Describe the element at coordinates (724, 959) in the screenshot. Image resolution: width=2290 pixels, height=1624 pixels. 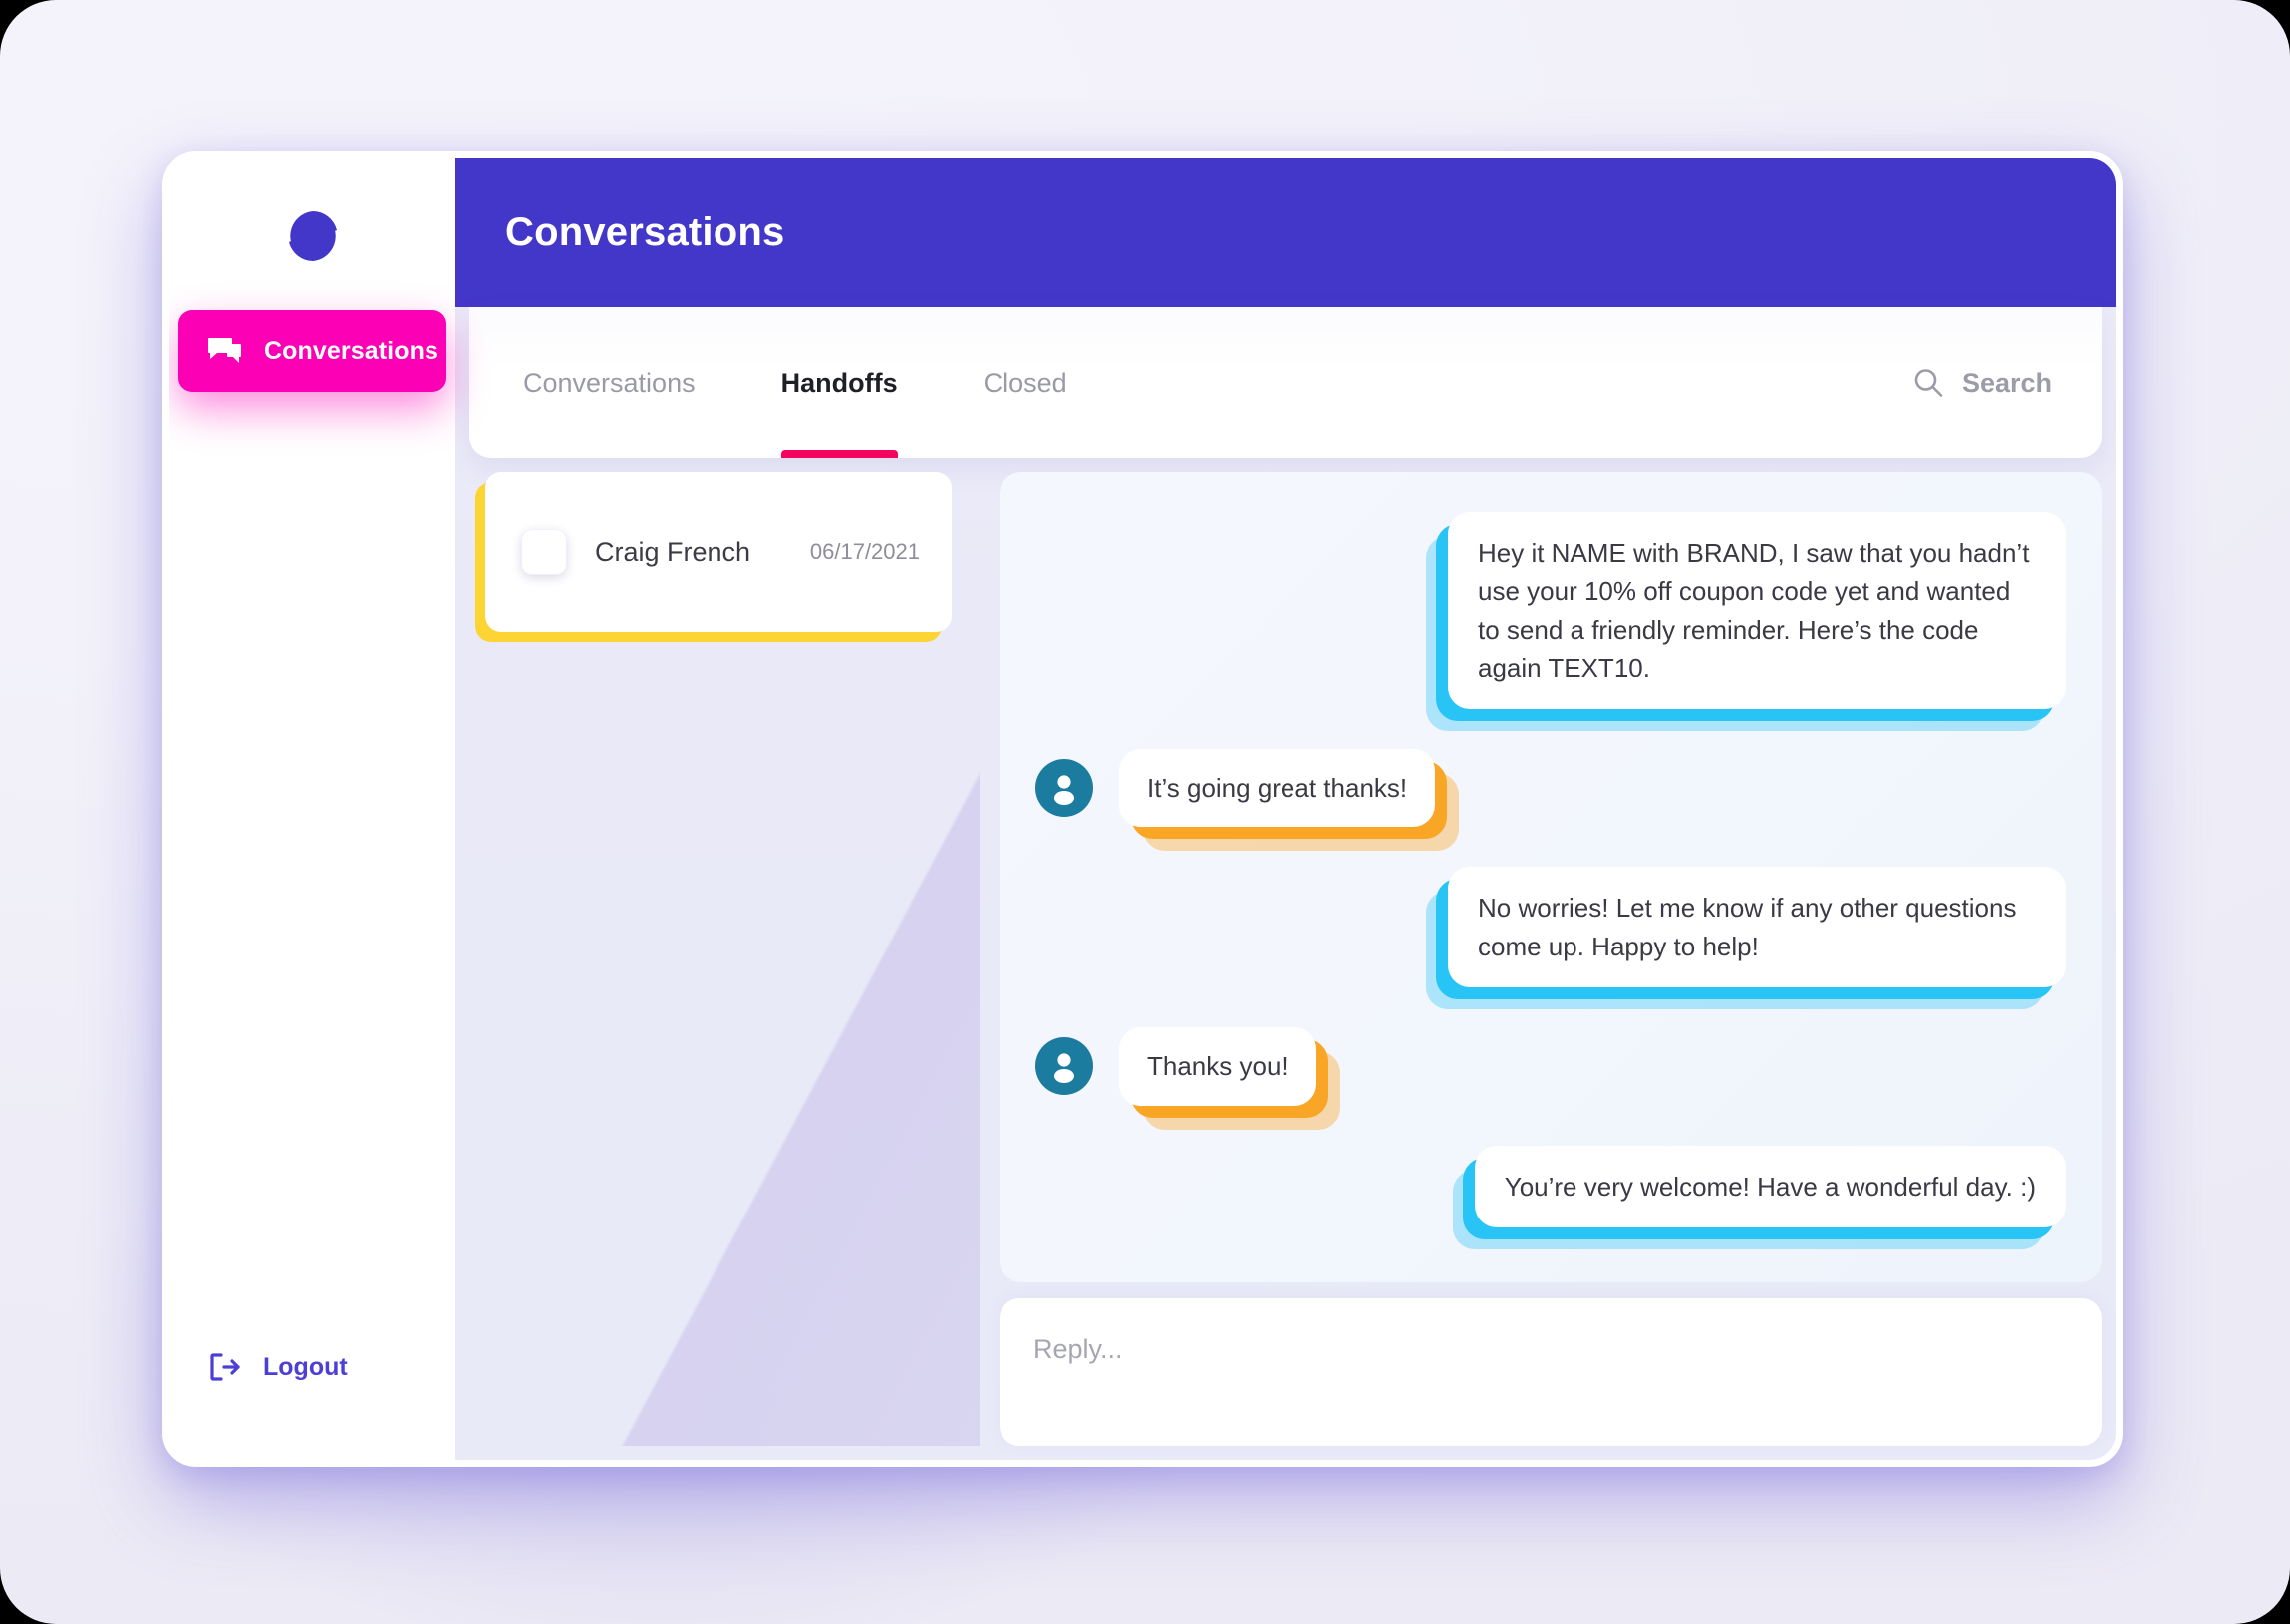
I see `conversation-list: Craig French 06/17/2021` at that location.